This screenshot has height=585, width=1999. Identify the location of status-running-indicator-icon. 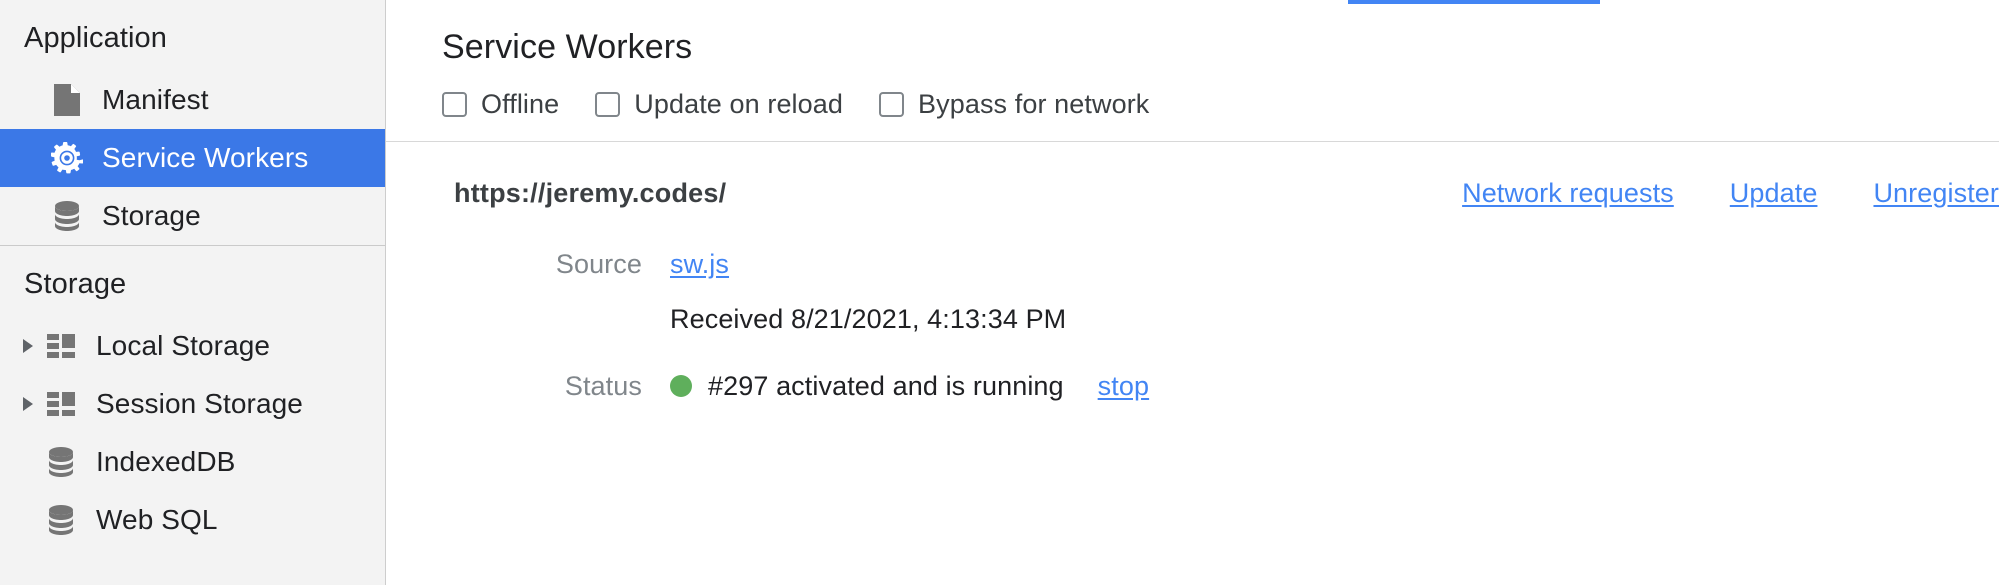
(681, 386).